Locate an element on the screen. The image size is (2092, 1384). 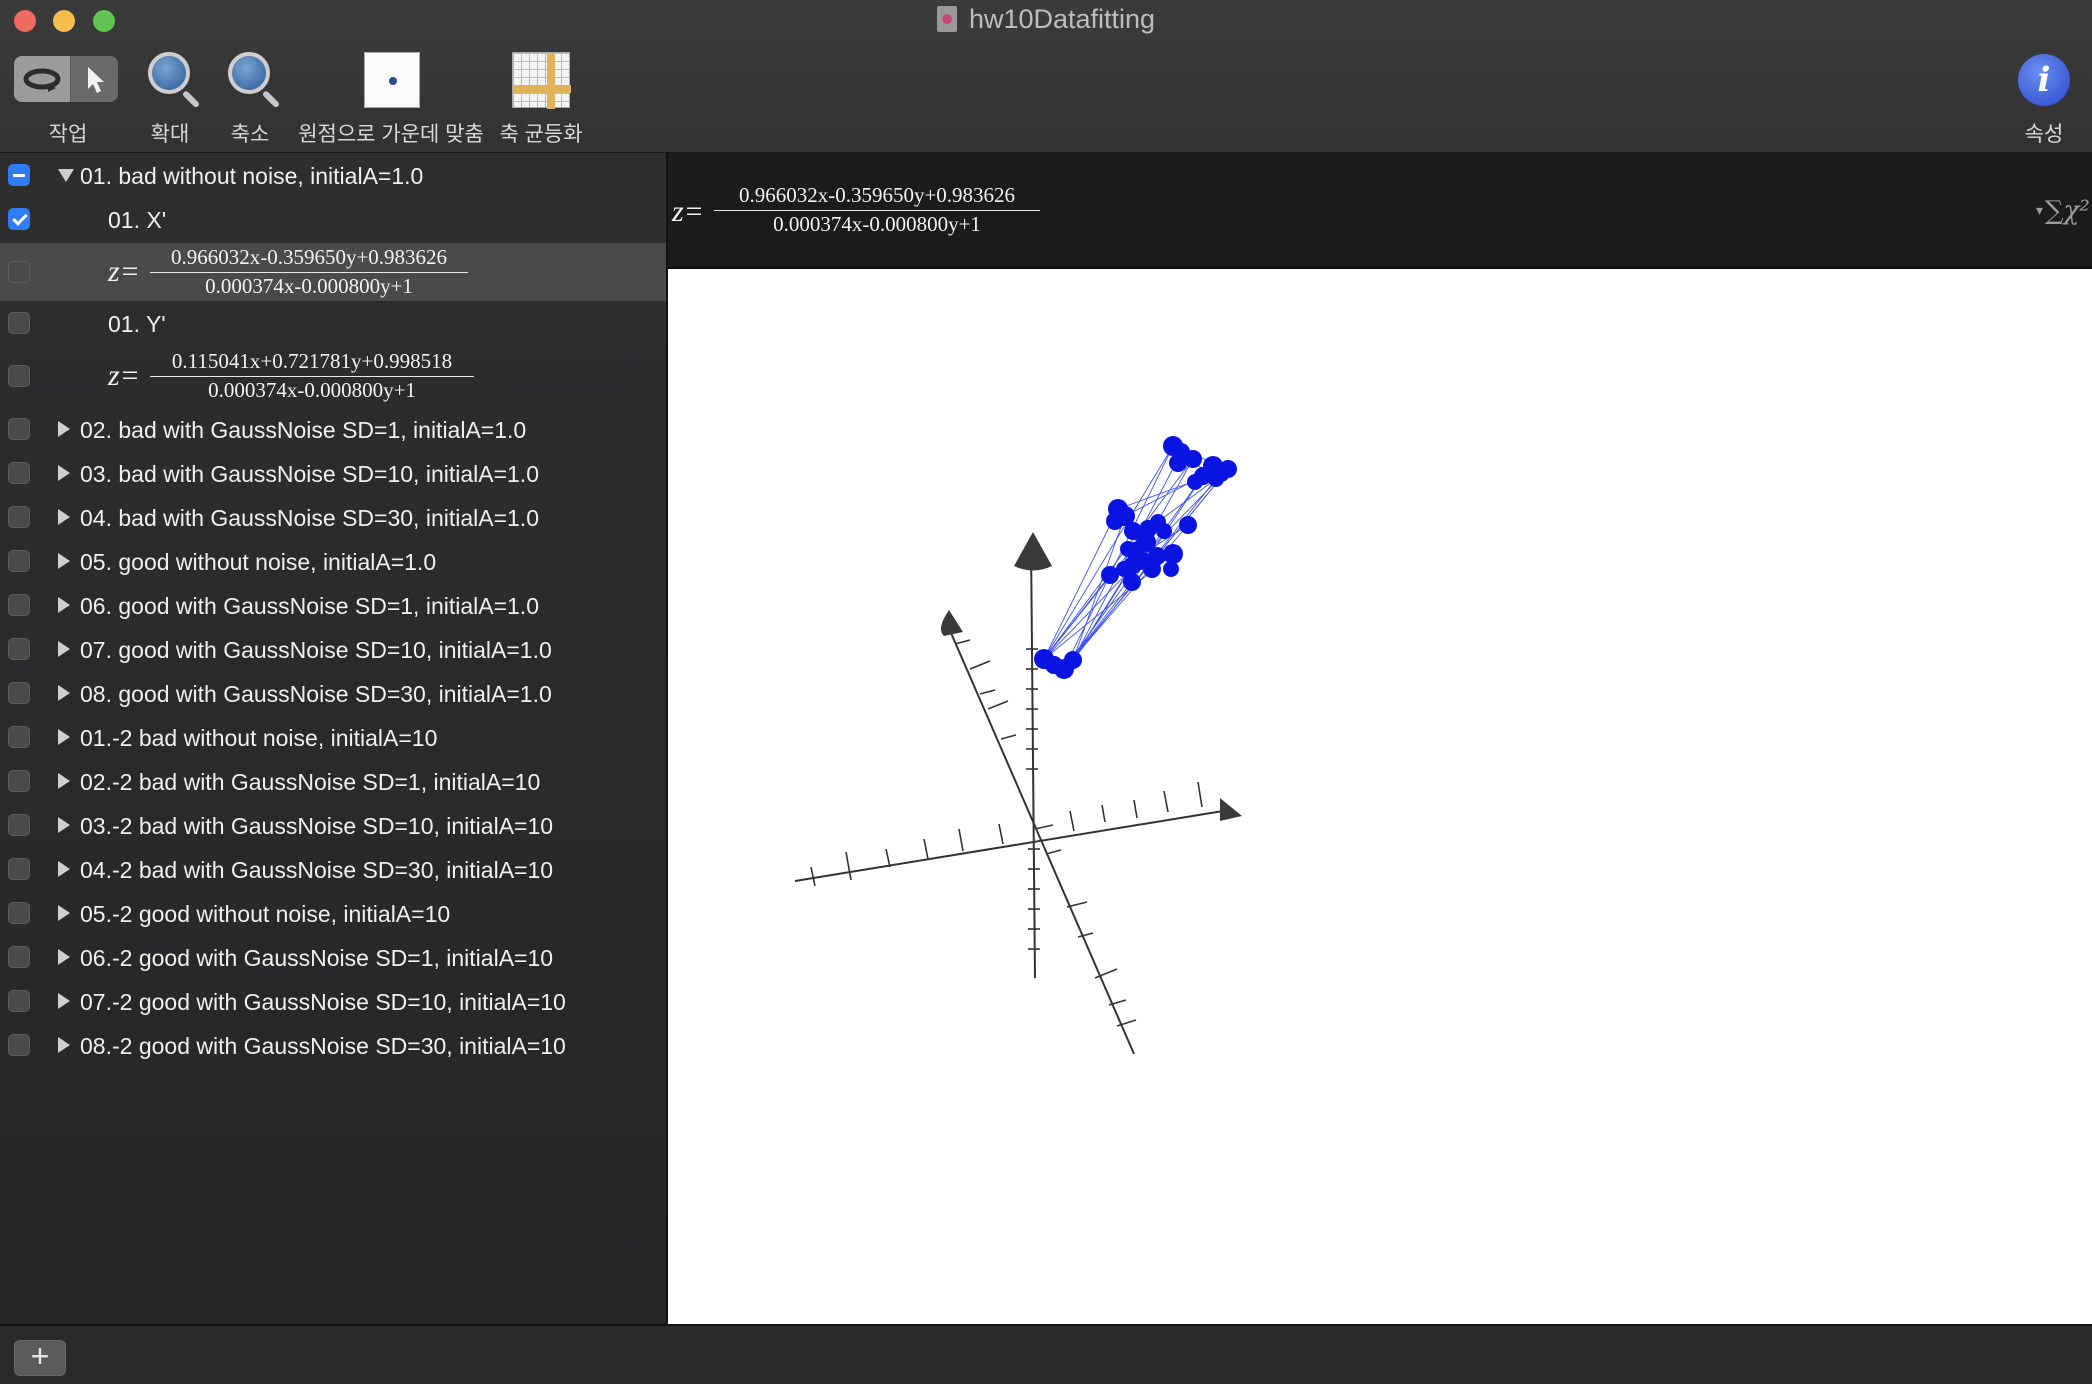
list-item-label: 01.-2 bad without noise, initialA=10 is located at coordinates (259, 738).